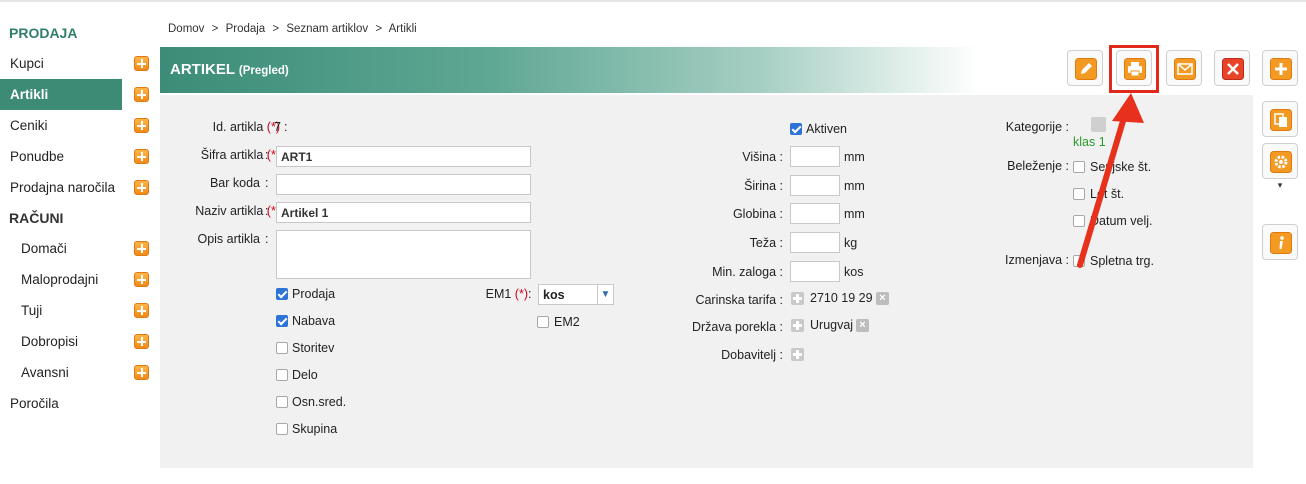 The width and height of the screenshot is (1306, 484). I want to click on delete-button, so click(1232, 68).